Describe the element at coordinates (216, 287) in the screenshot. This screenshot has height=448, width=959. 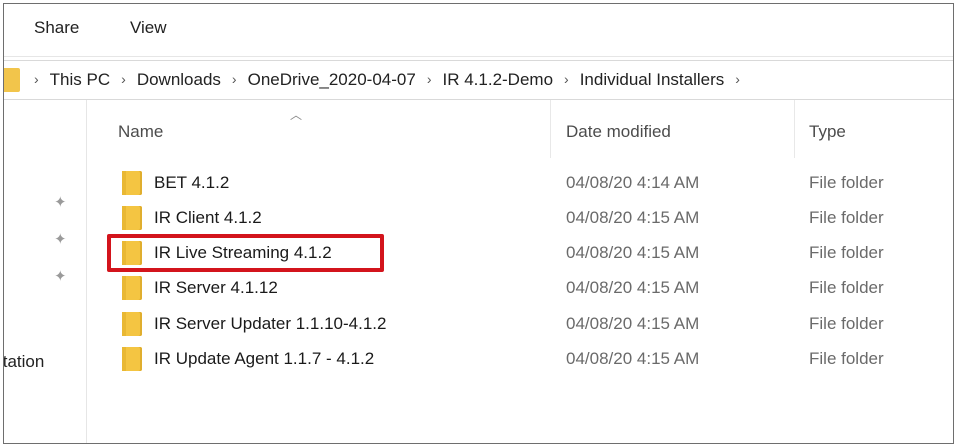
I see `file-name: IR Server 4.1.12` at that location.